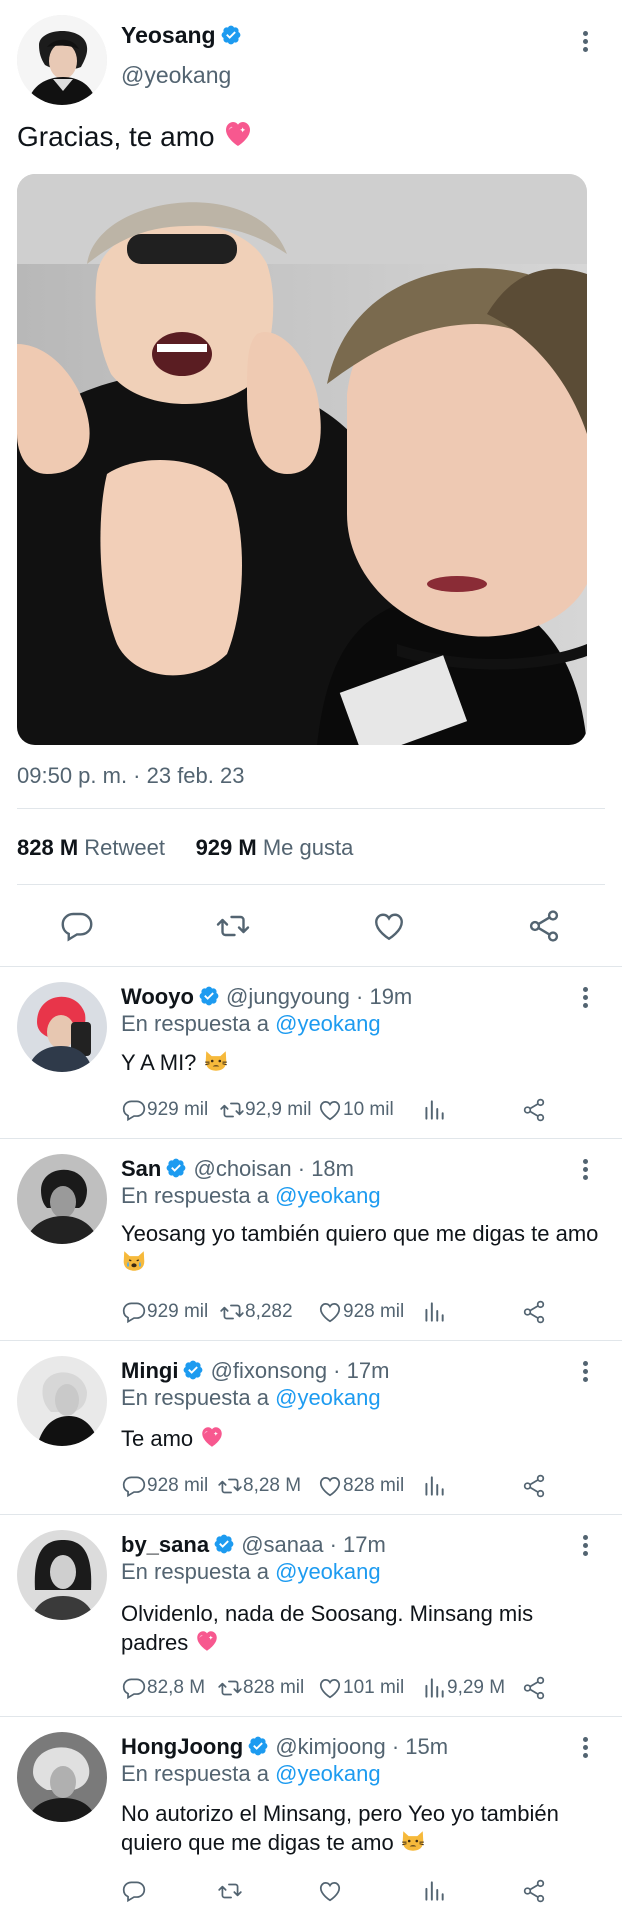 The height and width of the screenshot is (1920, 622). I want to click on like-button: 828 mil, so click(360, 1486).